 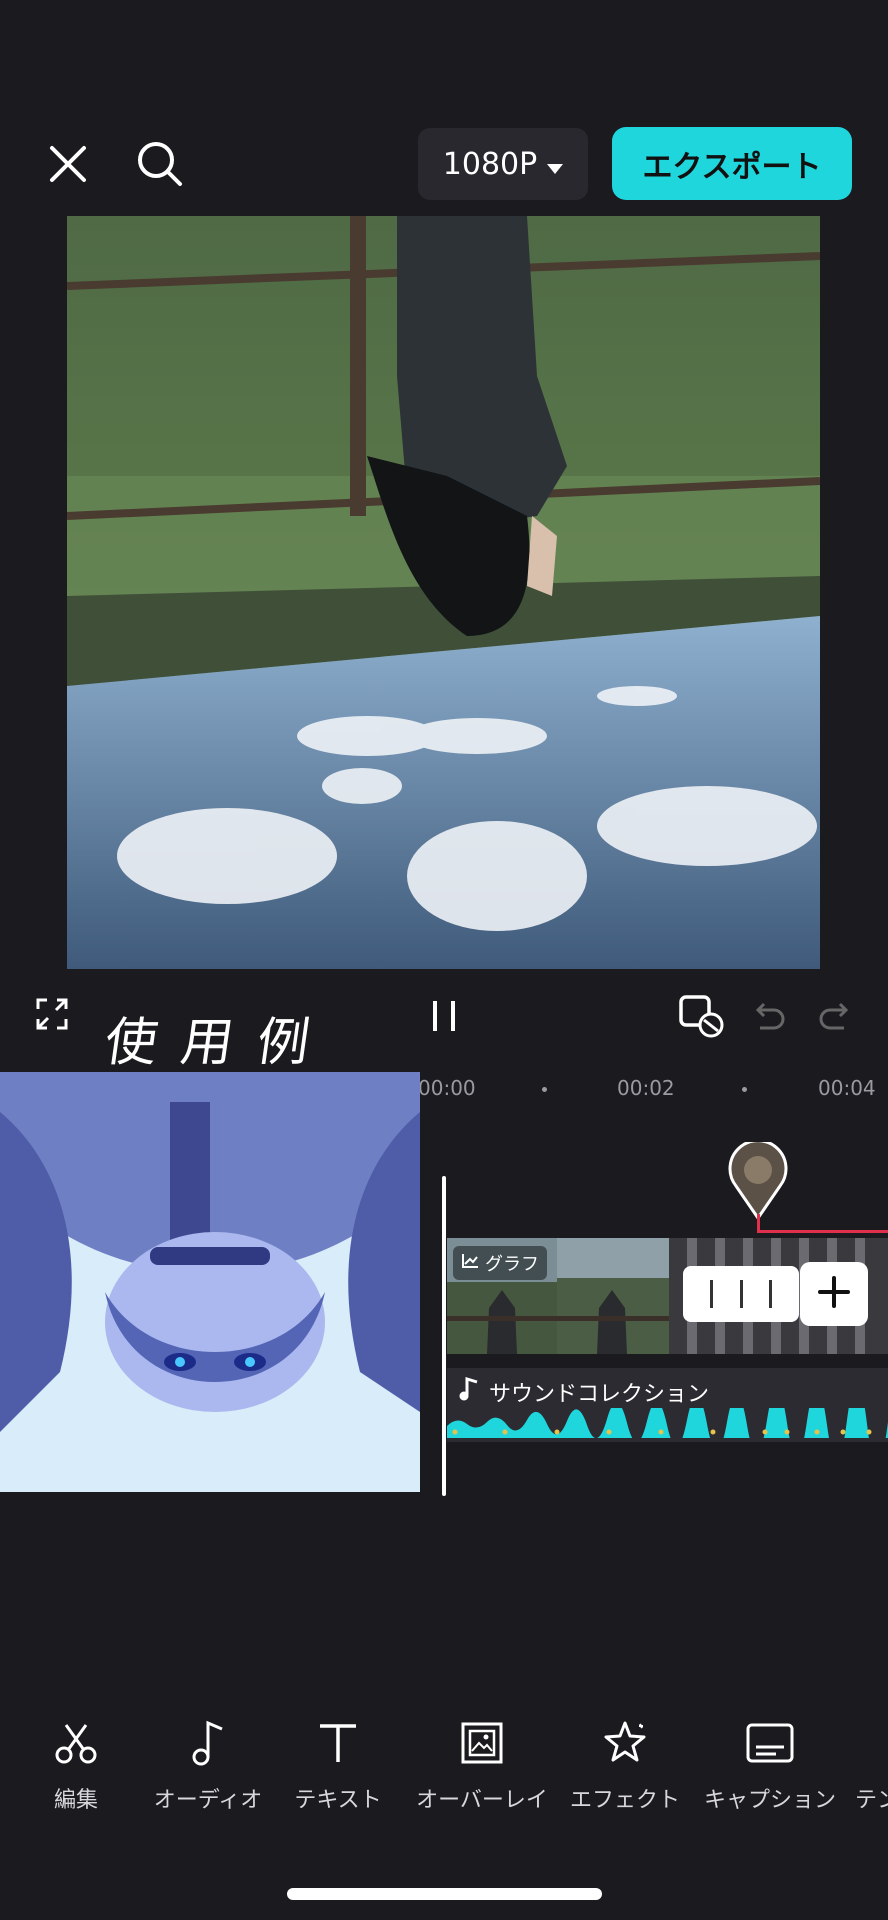 What do you see at coordinates (758, 1180) in the screenshot?
I see `marker-pin` at bounding box center [758, 1180].